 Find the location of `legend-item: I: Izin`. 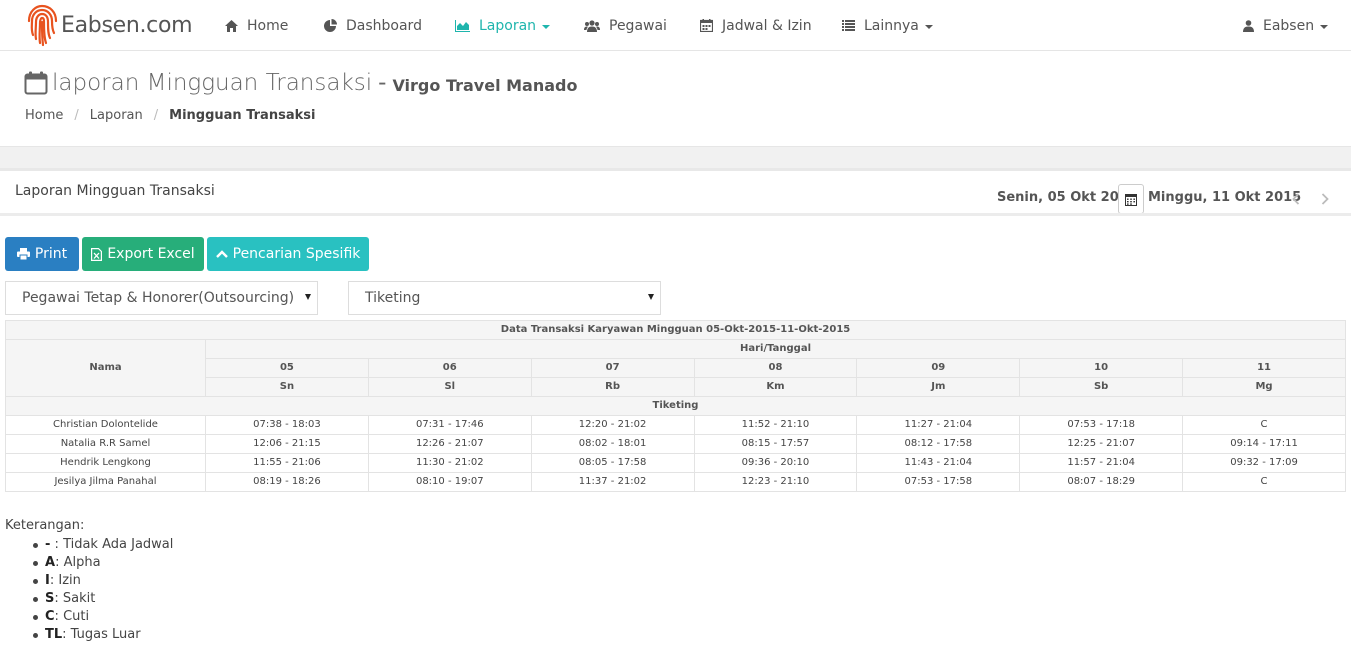

legend-item: I: Izin is located at coordinates (103, 581).